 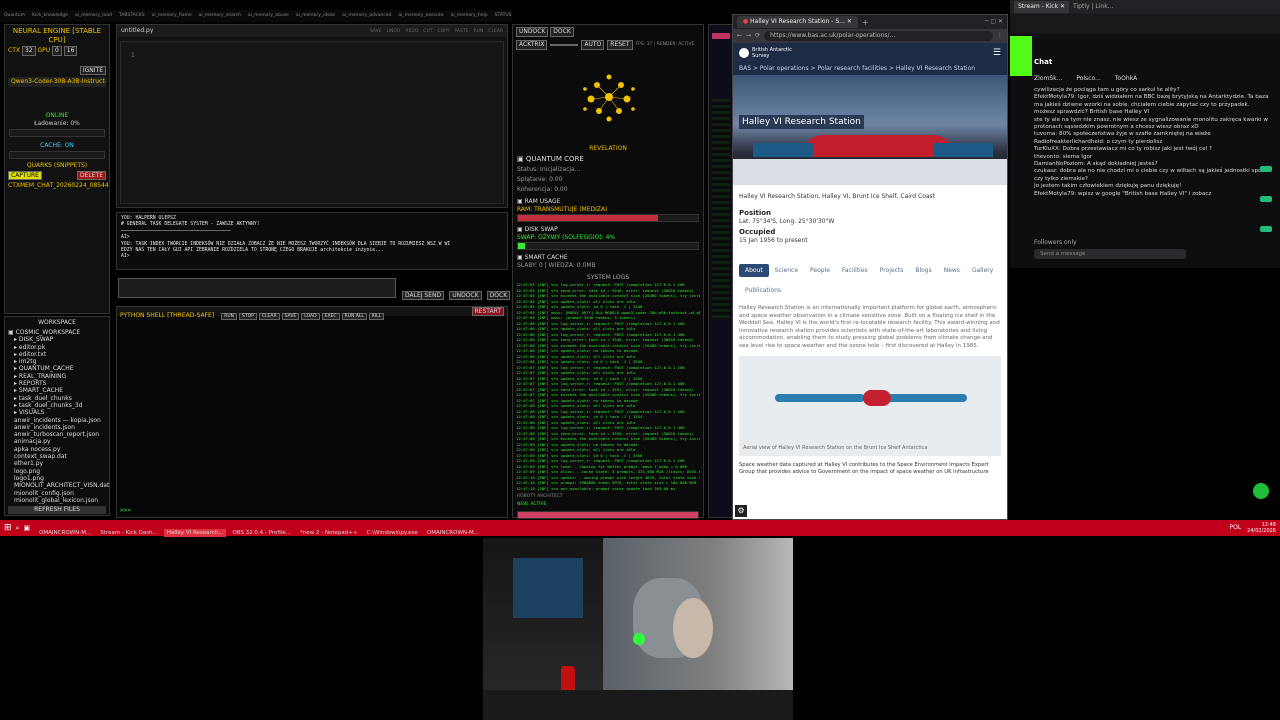 What do you see at coordinates (125, 511) in the screenshot?
I see `shell-prompt: >>>` at bounding box center [125, 511].